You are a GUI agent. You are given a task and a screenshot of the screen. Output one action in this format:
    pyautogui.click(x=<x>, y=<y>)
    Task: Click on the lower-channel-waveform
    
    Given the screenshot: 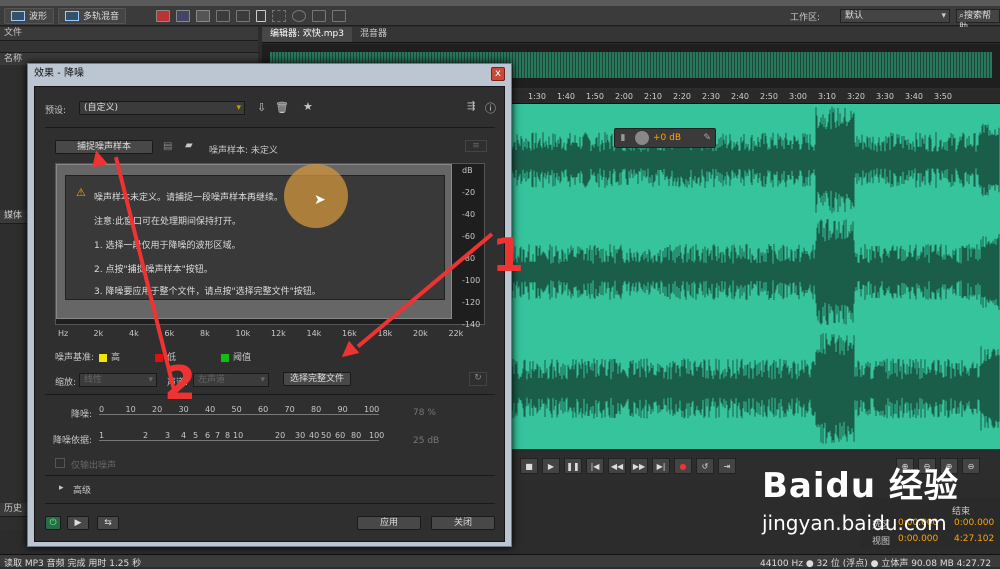 What is the action you would take?
    pyautogui.click(x=755, y=388)
    